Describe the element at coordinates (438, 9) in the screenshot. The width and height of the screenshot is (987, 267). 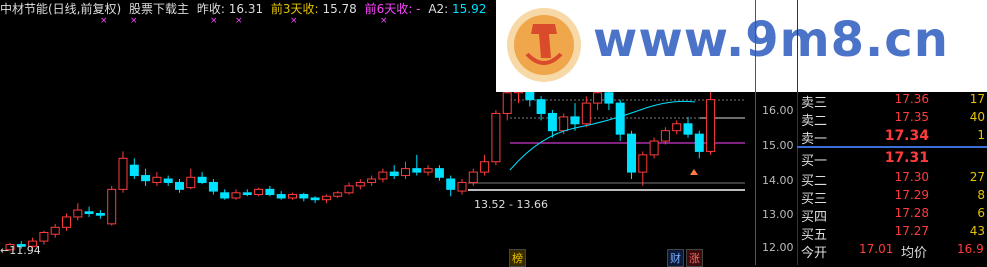
I see `a2-label: A2:` at that location.